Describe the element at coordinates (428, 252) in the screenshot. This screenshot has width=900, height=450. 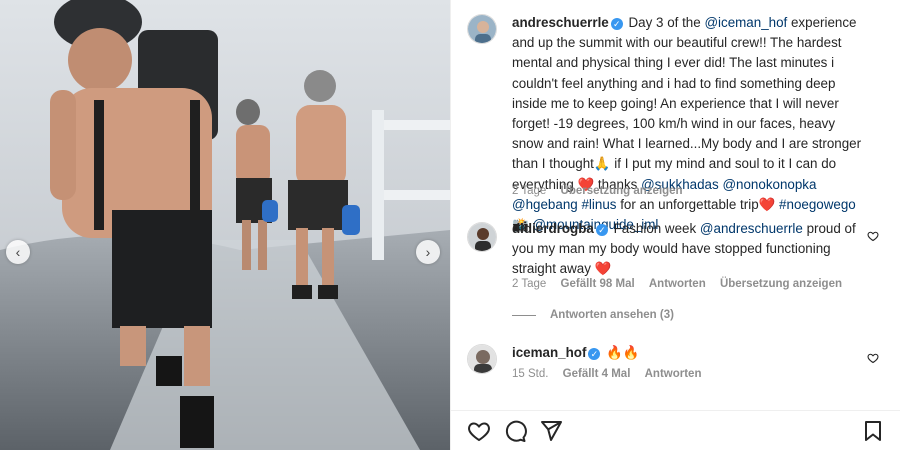
I see `chevron-right-icon: ›` at that location.